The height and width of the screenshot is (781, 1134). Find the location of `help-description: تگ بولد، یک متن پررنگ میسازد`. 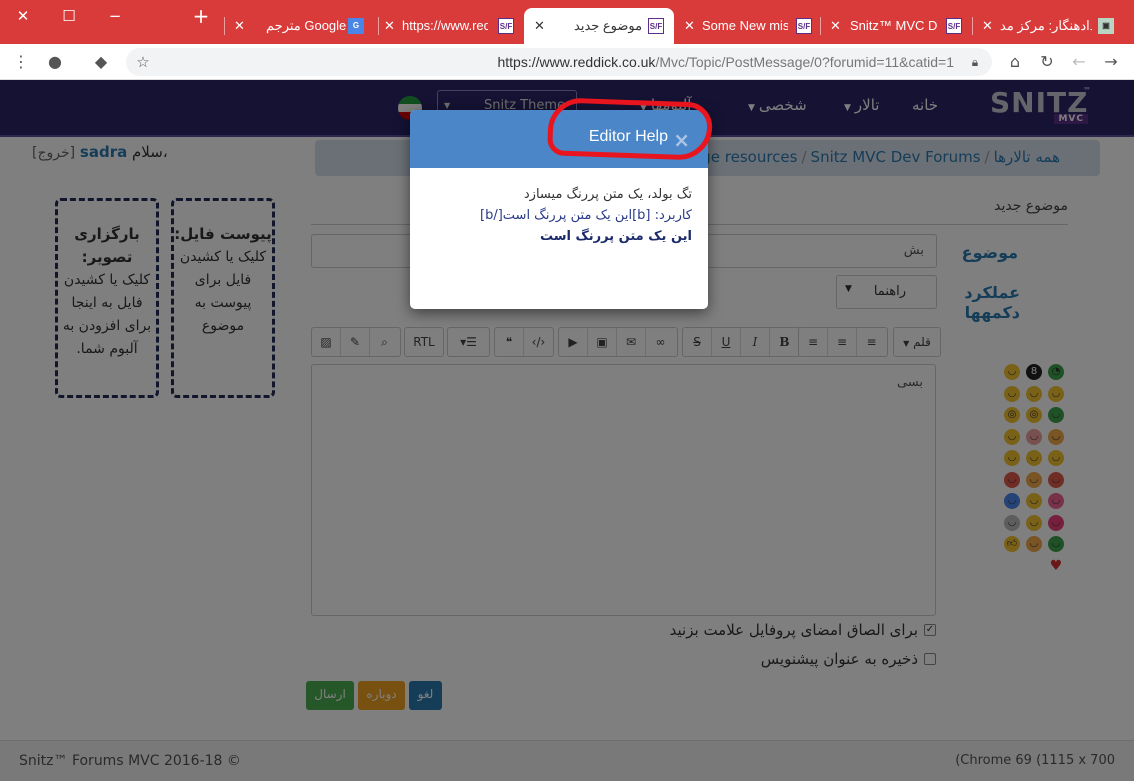

help-description: تگ بولد، یک متن پررنگ میسازد is located at coordinates (607, 194).